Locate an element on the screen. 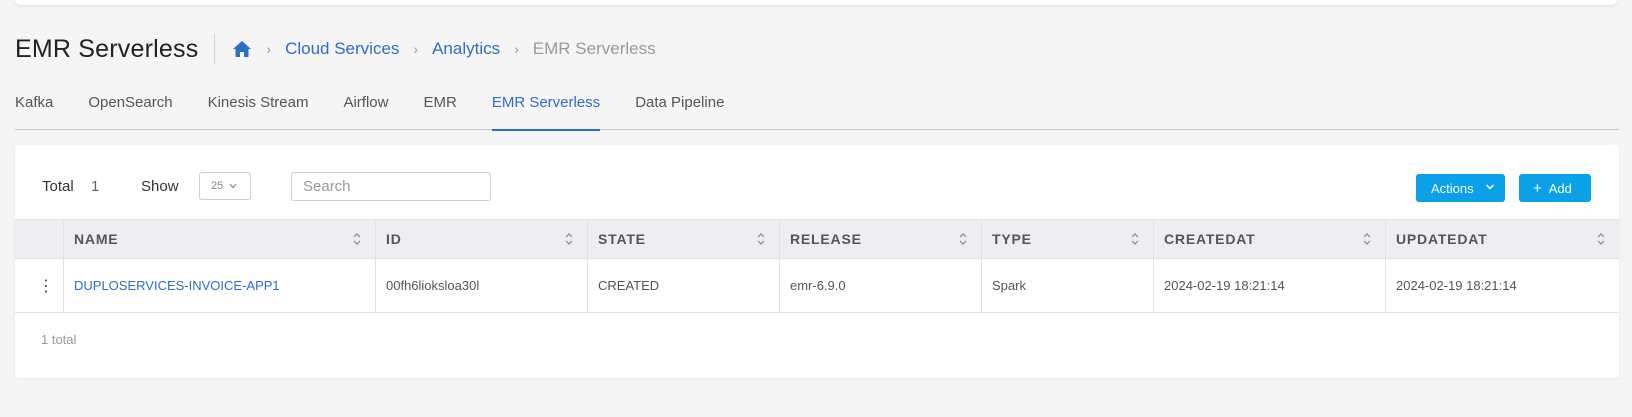 Image resolution: width=1632 pixels, height=417 pixels. header-divider is located at coordinates (215, 49).